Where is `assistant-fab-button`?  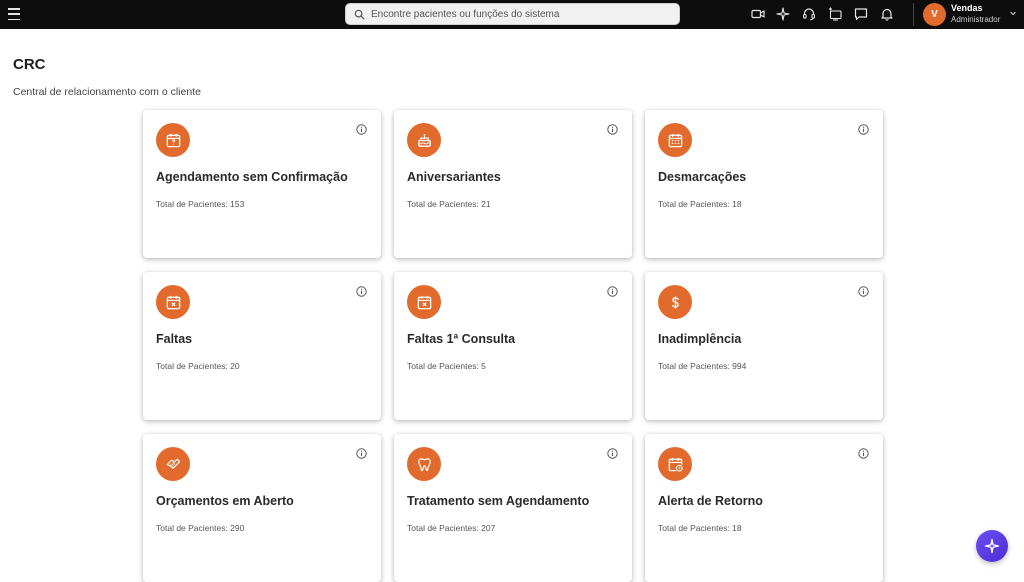 assistant-fab-button is located at coordinates (992, 546).